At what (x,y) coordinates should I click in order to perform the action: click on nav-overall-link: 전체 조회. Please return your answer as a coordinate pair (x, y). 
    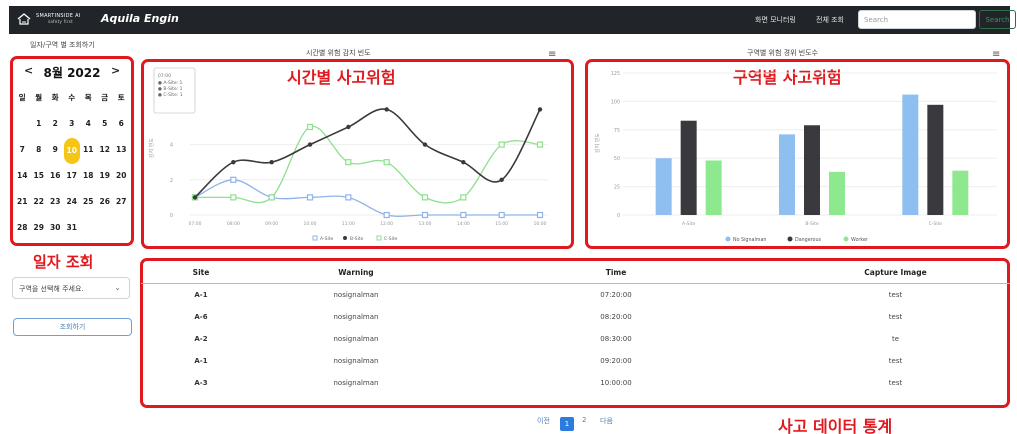
    Looking at the image, I should click on (830, 20).